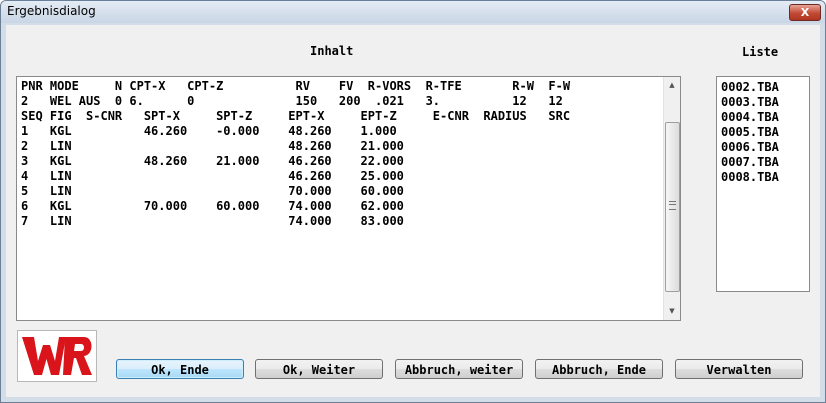  Describe the element at coordinates (750, 162) in the screenshot. I see `list-item: 0007.TBA` at that location.